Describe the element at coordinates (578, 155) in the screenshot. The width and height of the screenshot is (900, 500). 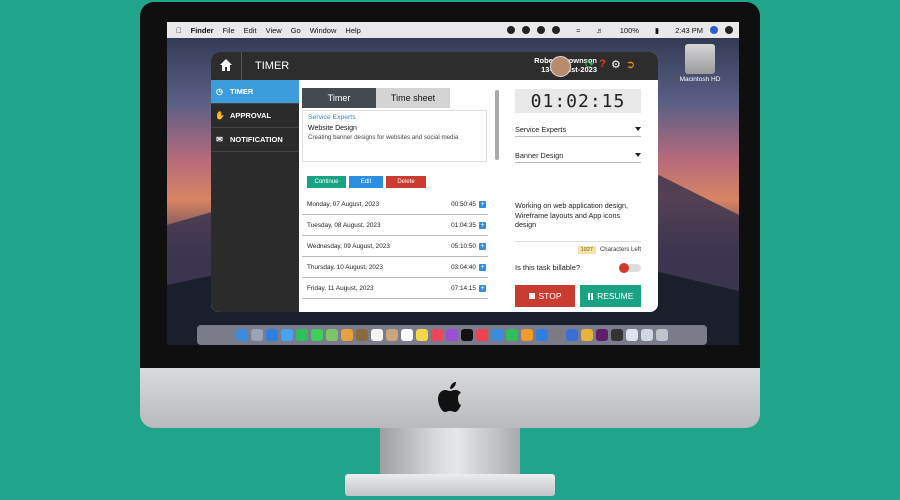
I see `project-select: Banner Design` at that location.